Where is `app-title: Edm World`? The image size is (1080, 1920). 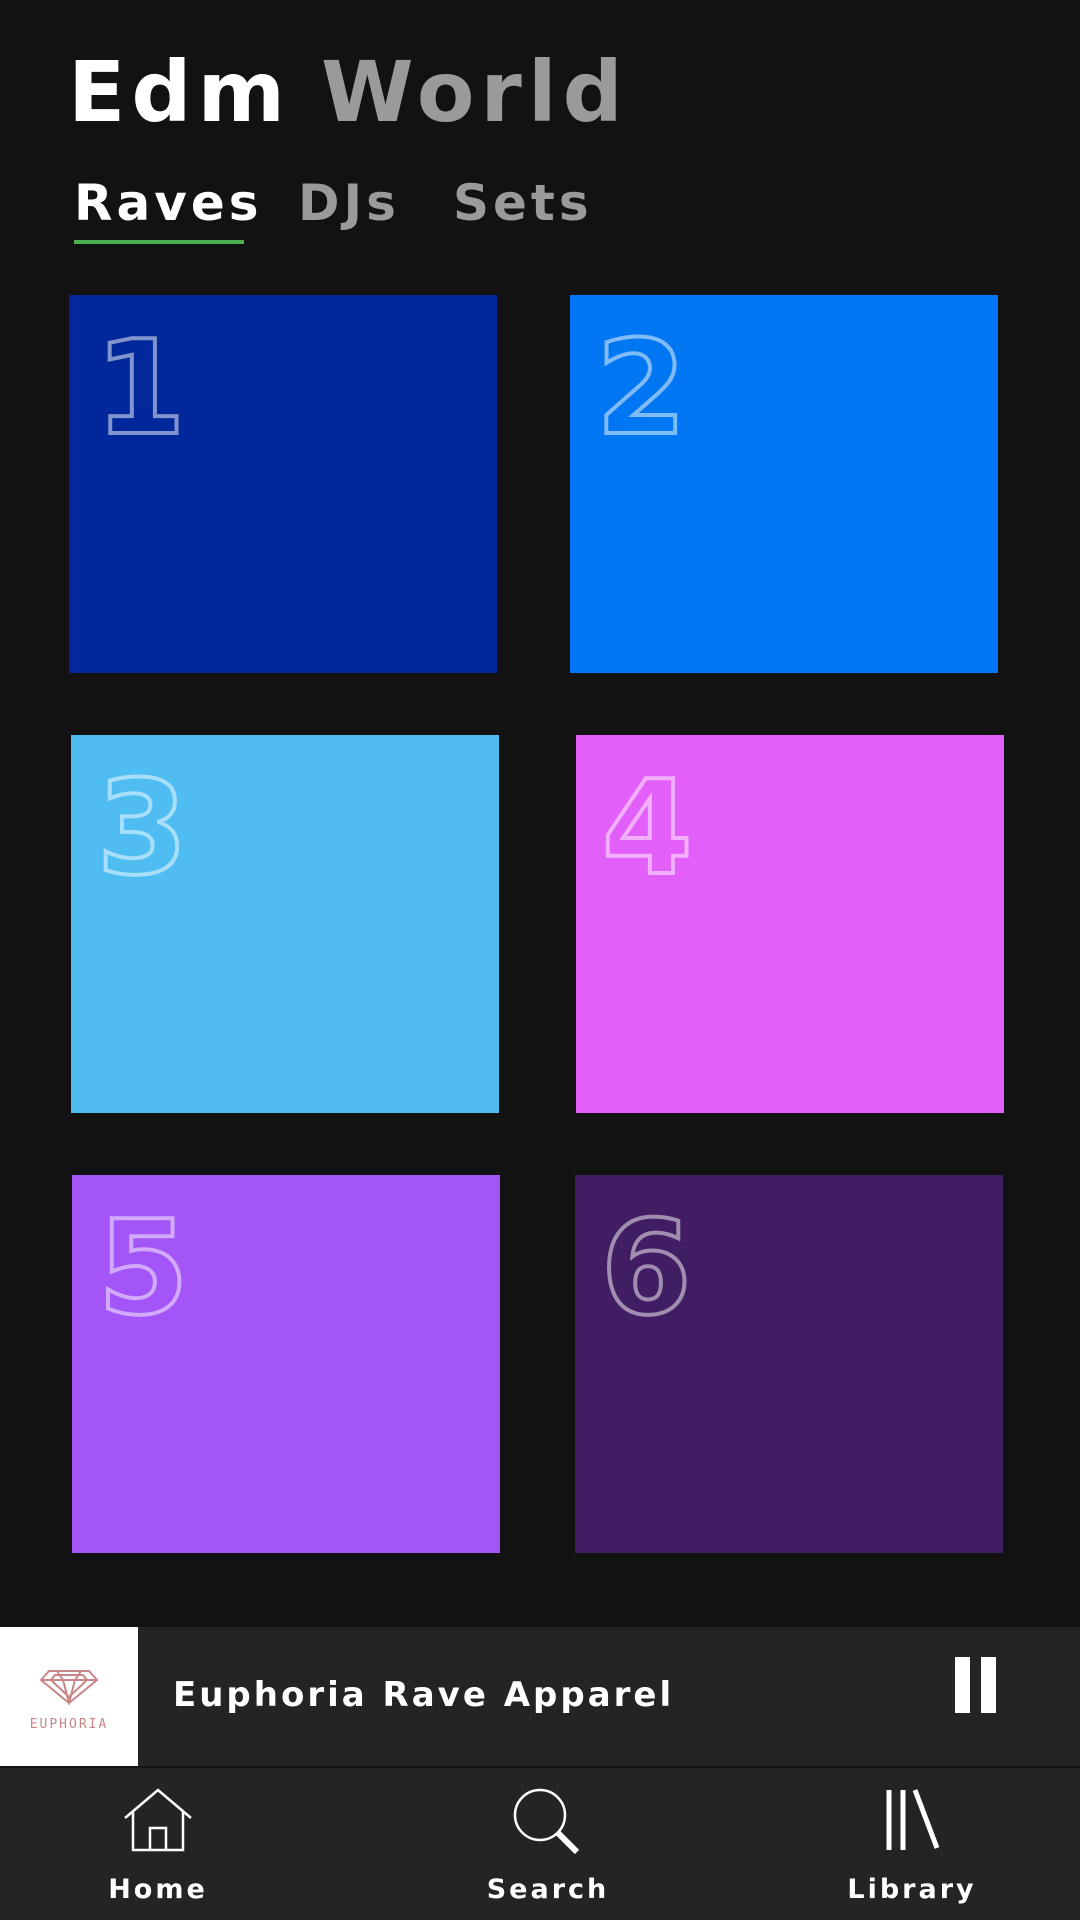 app-title: Edm World is located at coordinates (348, 92).